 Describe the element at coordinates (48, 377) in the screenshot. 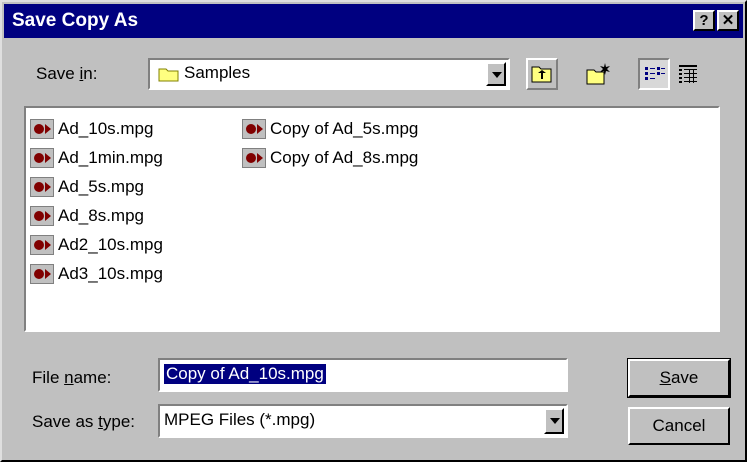

I see `file-name-label-prefix: File` at that location.